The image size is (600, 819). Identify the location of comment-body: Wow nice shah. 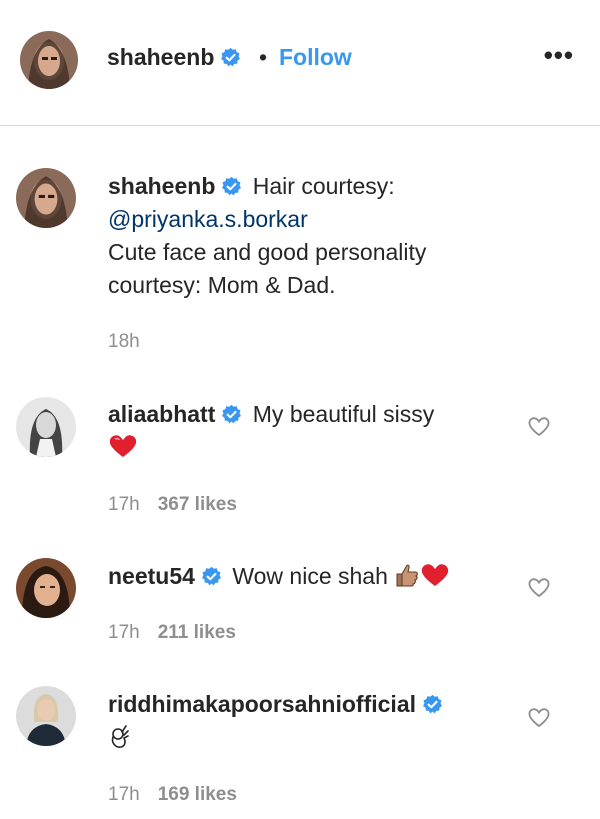
(310, 576).